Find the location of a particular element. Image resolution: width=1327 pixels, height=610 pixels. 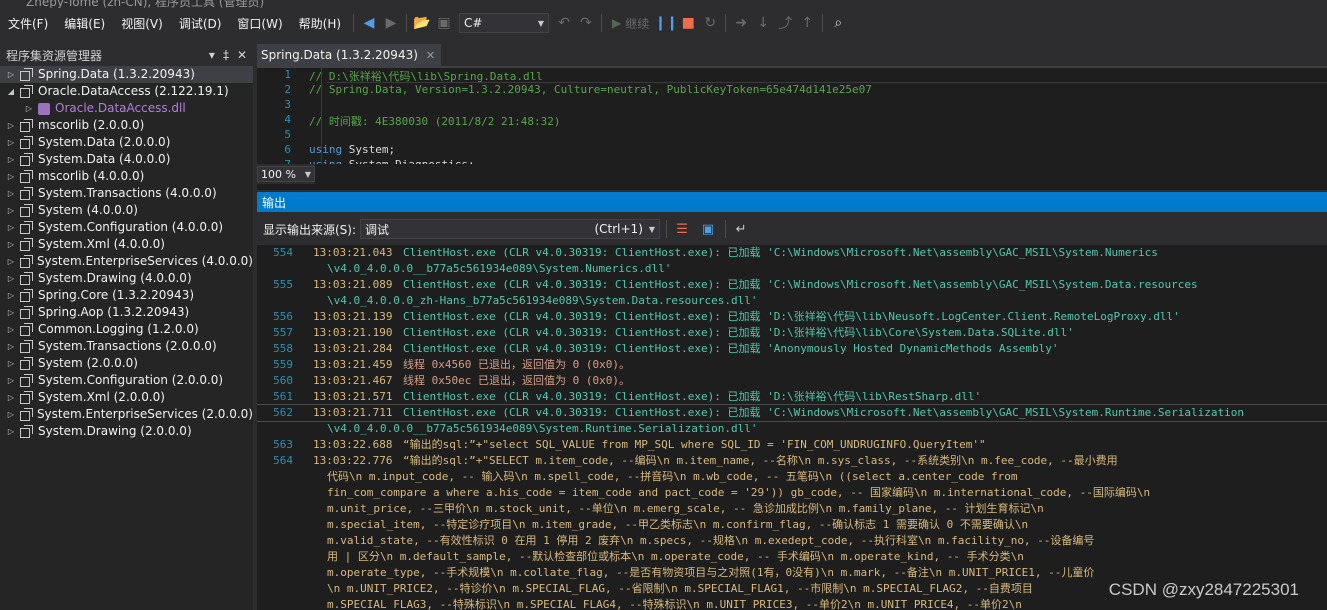

tree-item: ▷ System.Data (4.0.0.0) is located at coordinates (126, 159).